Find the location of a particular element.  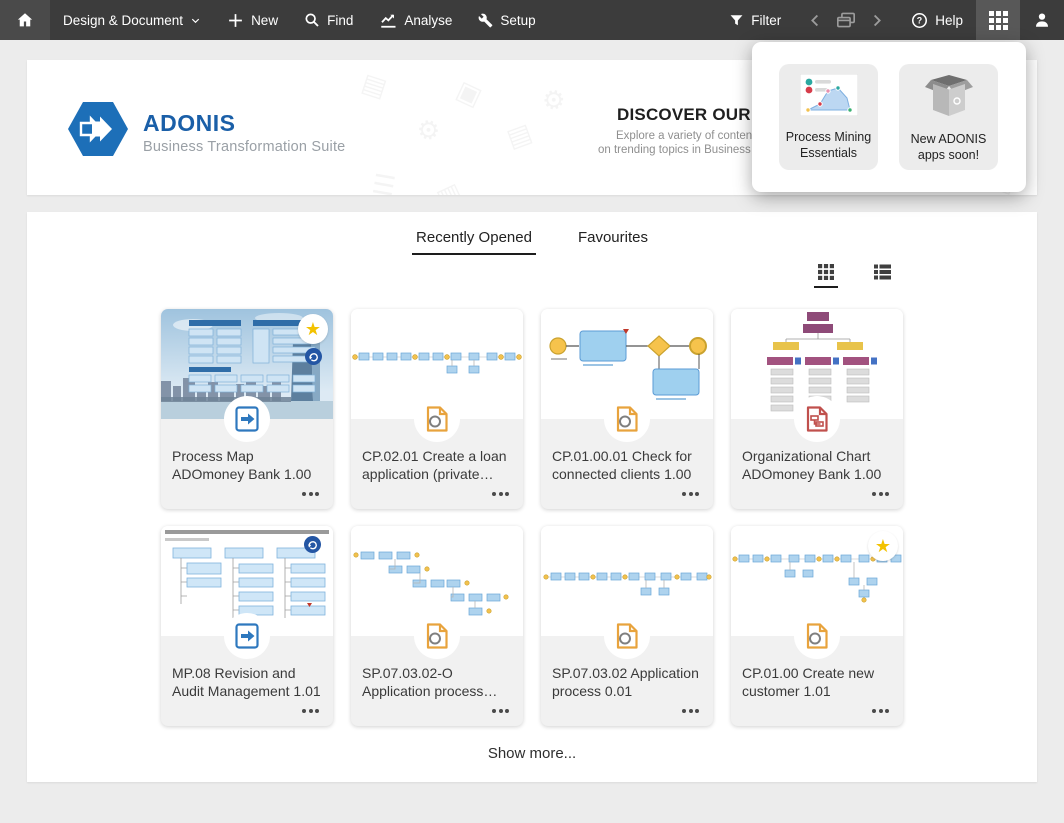

view-toggles is located at coordinates (852, 276).